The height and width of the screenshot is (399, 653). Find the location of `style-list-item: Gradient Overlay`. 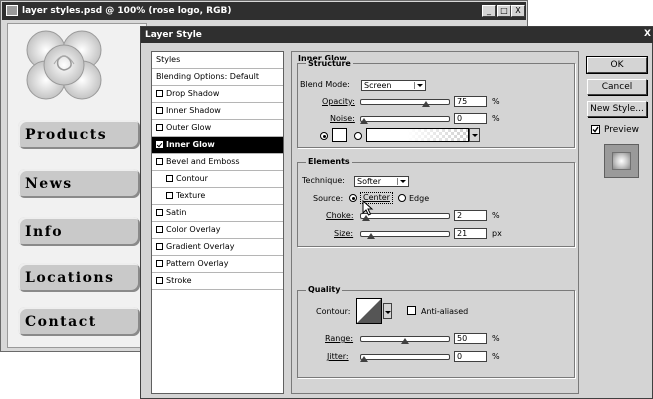

style-list-item: Gradient Overlay is located at coordinates (217, 247).